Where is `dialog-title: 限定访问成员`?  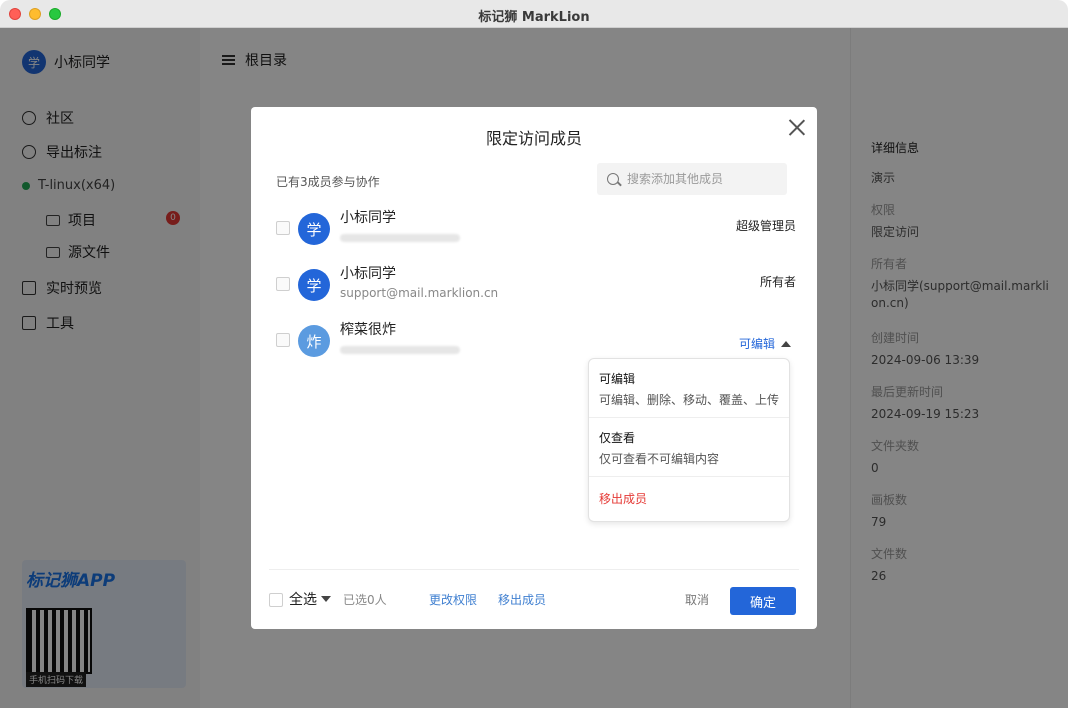 dialog-title: 限定访问成员 is located at coordinates (533, 138).